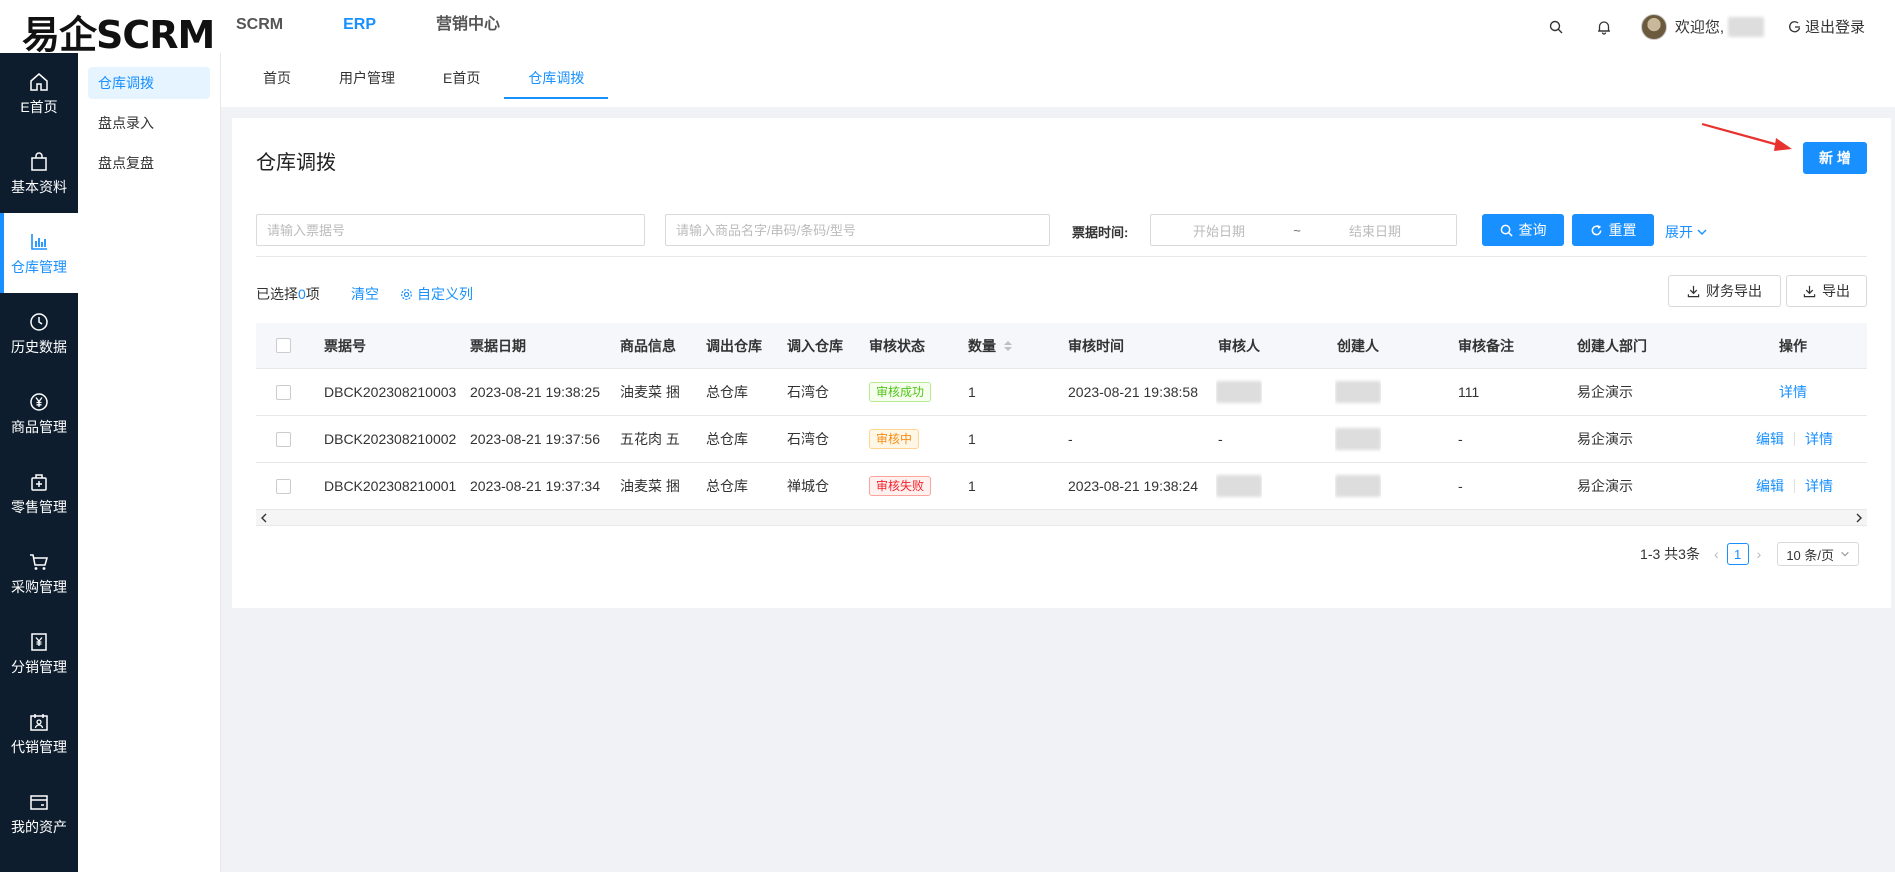 The image size is (1895, 872). What do you see at coordinates (365, 294) in the screenshot?
I see `clear-selection-link: 清空` at bounding box center [365, 294].